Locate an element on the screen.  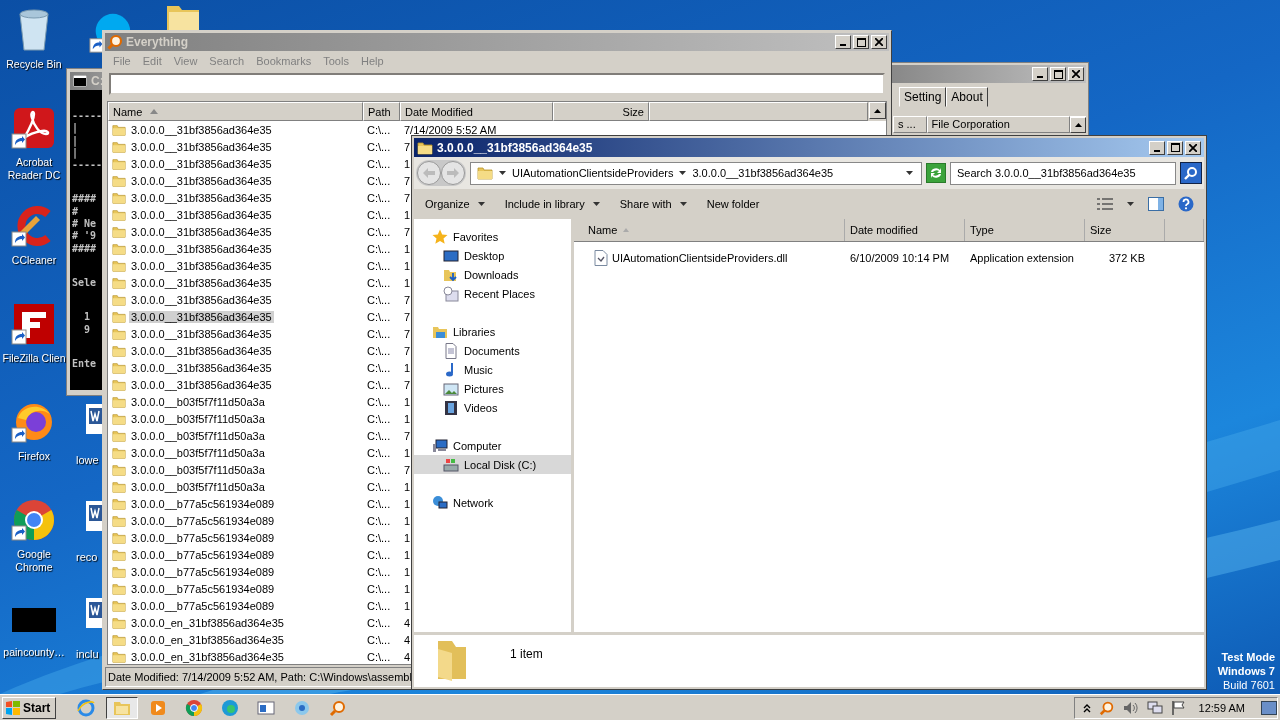
show-hidden-icons-icon is located at coordinates (1086, 707).